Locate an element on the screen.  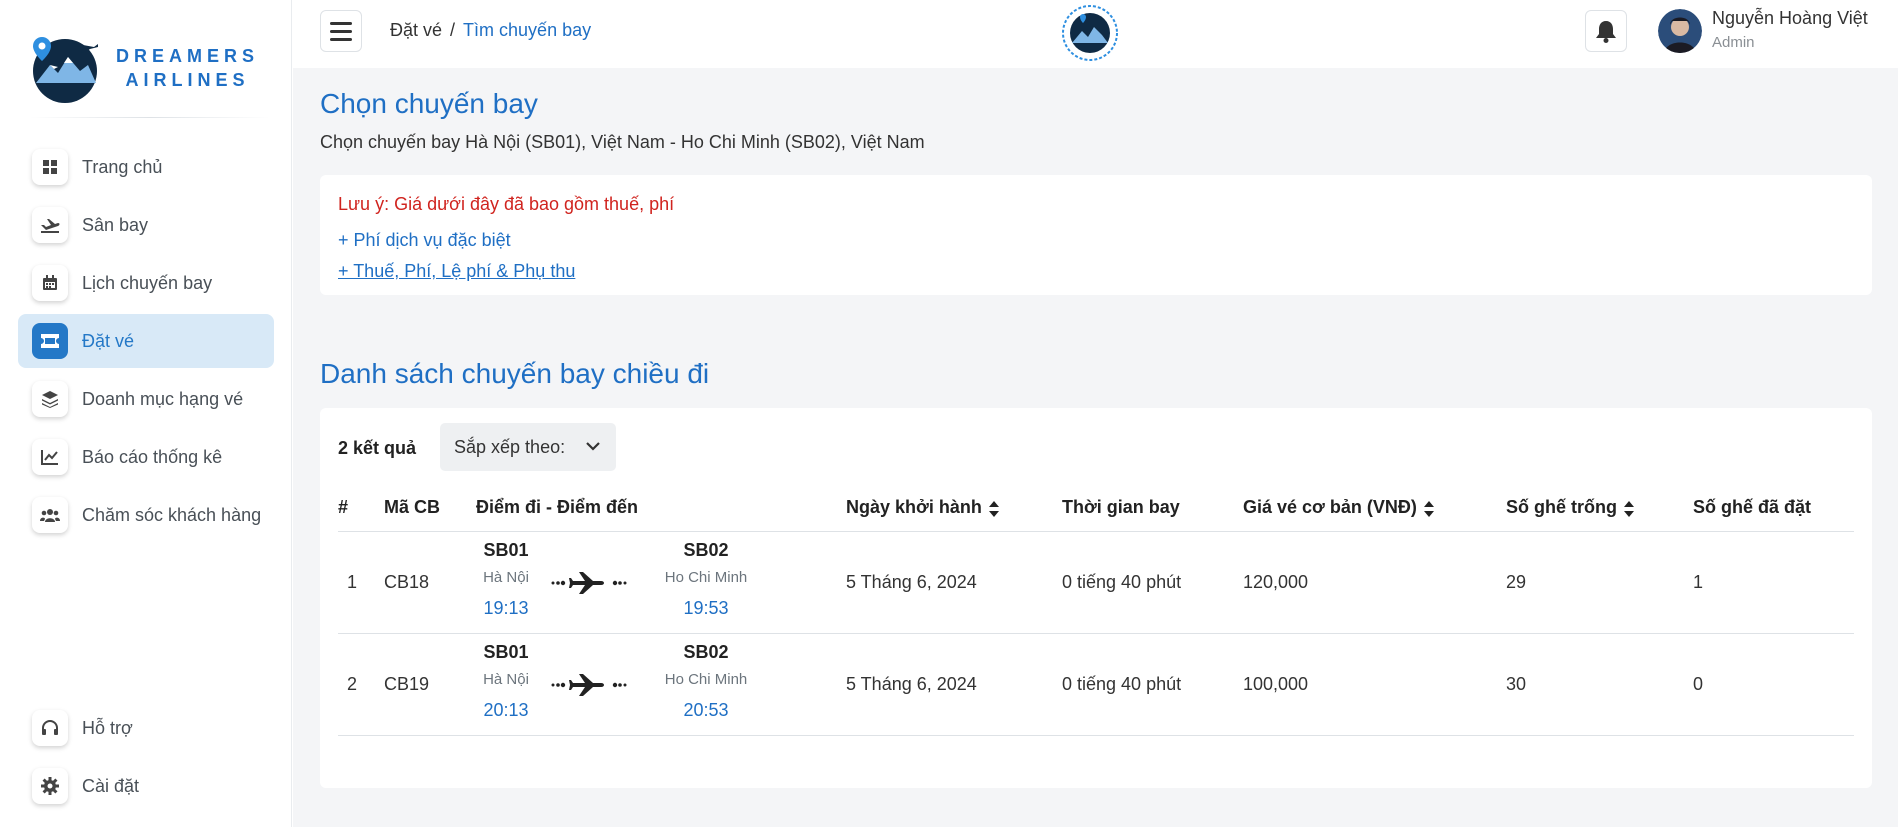
price-note-warning: Lưu ý: Giá dưới đây đã bao gồm thuế, phí is located at coordinates (506, 204).